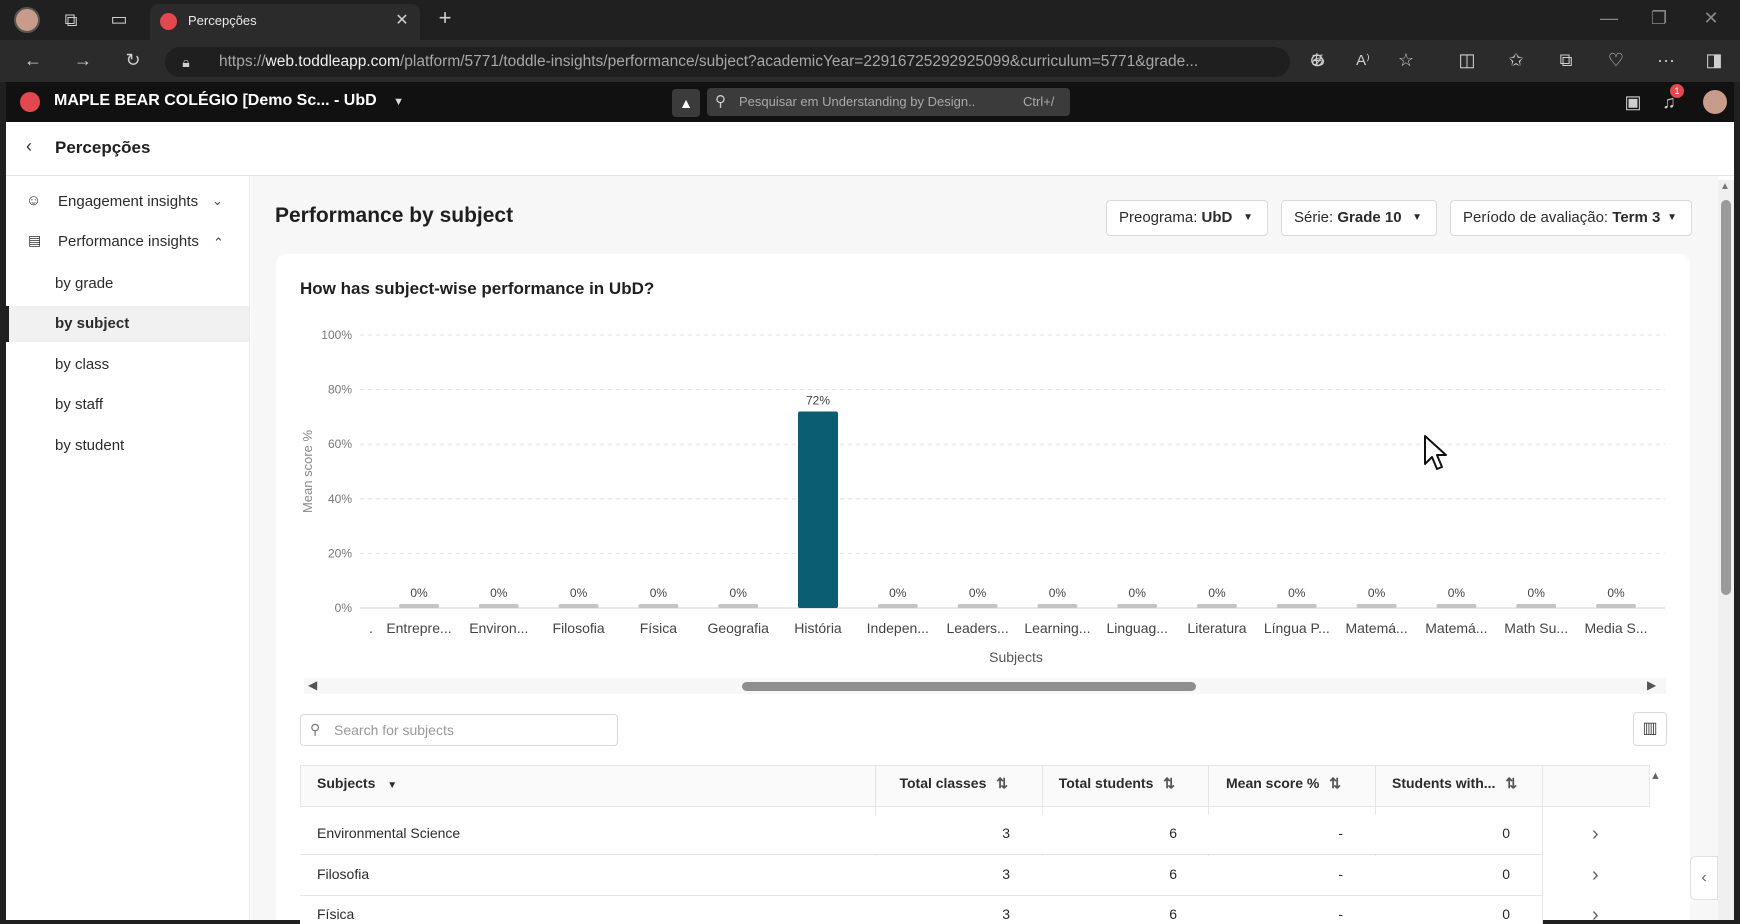 The height and width of the screenshot is (924, 1740). What do you see at coordinates (1636, 217) in the screenshot?
I see `term-filter-value: Term 3` at bounding box center [1636, 217].